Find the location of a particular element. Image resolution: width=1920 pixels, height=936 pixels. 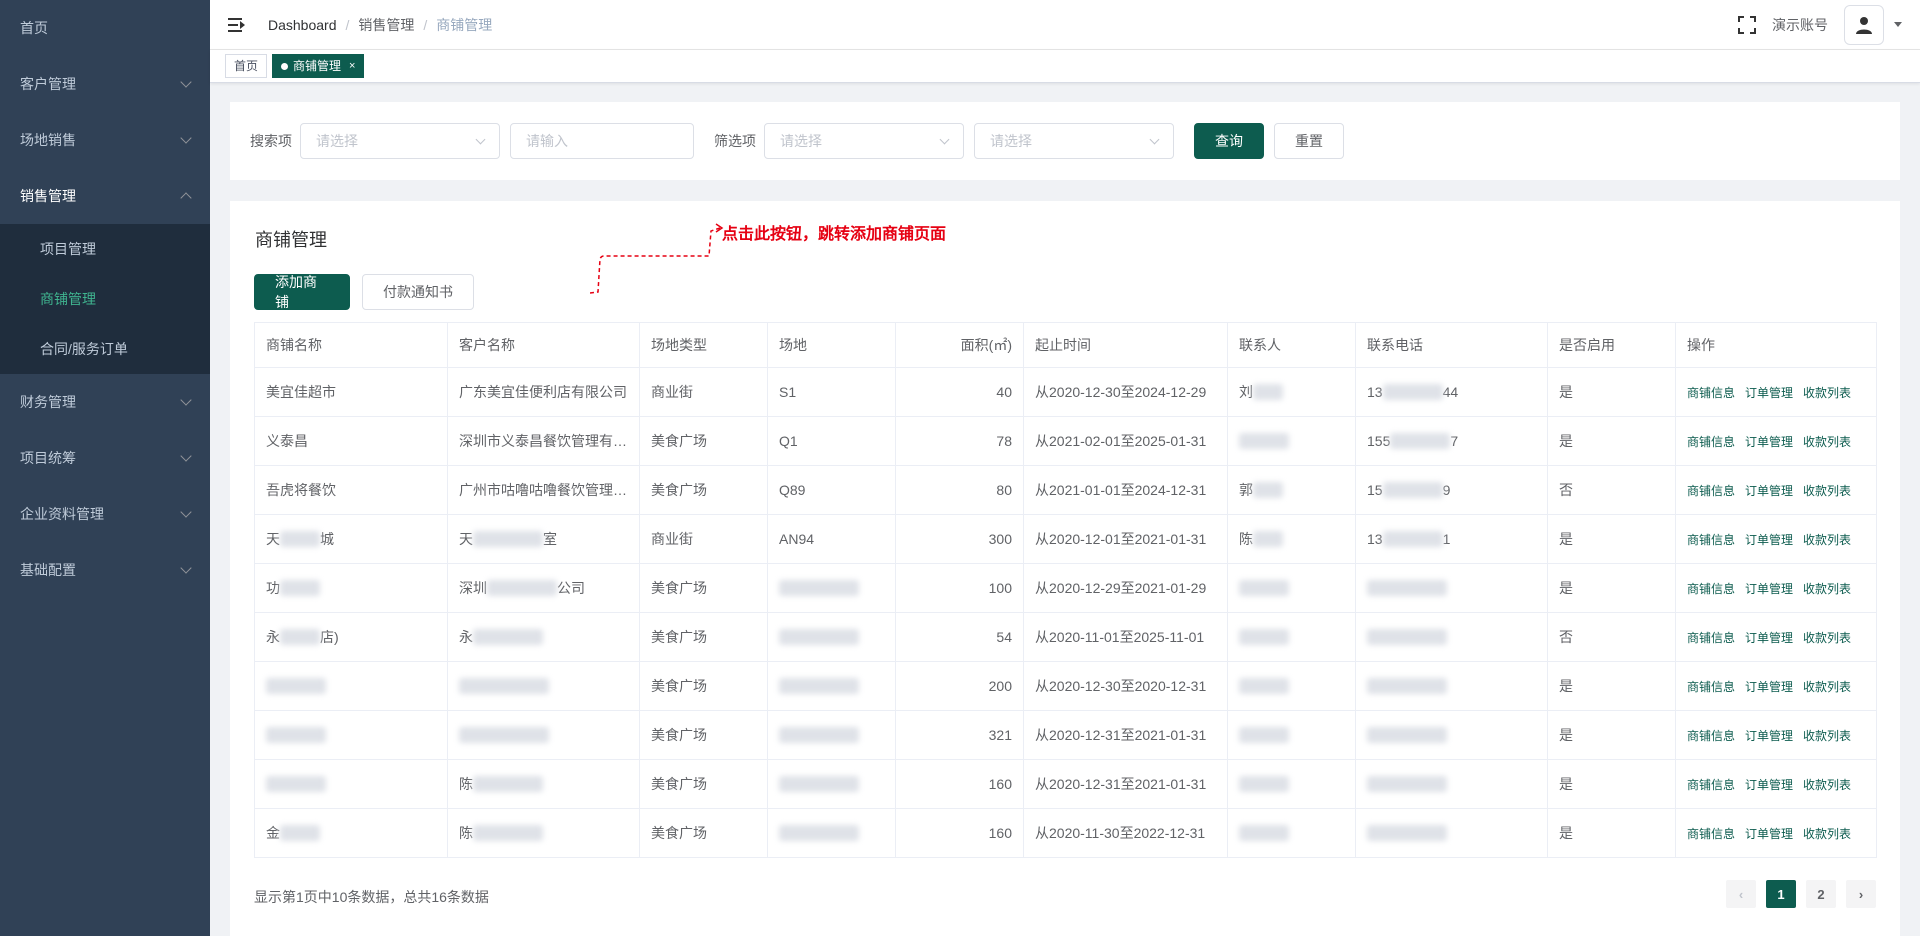

menu-item-finance: 财务管理 is located at coordinates (105, 402).